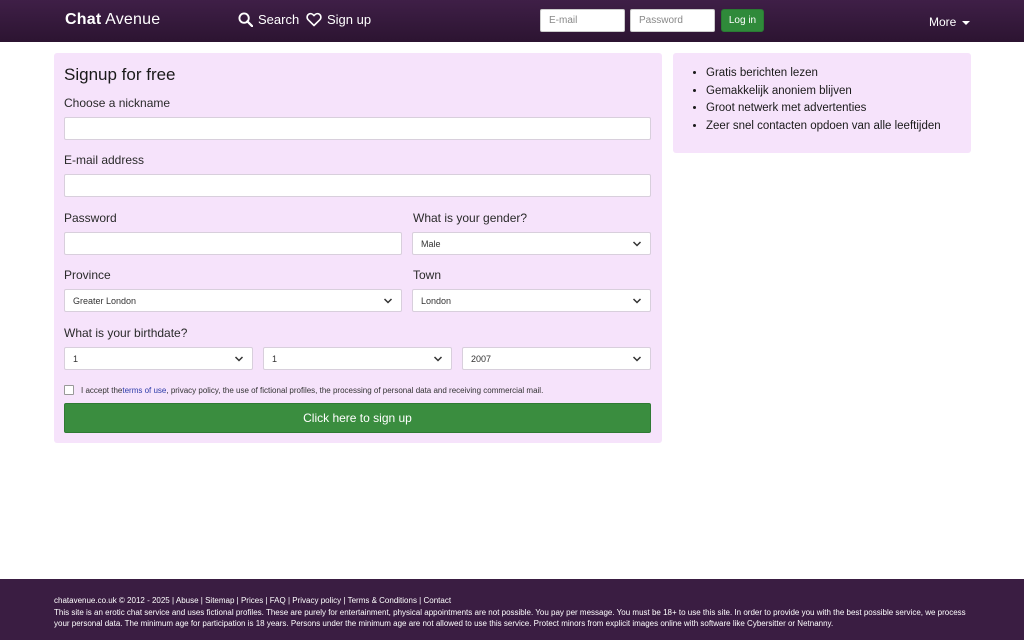  What do you see at coordinates (112, 600) in the screenshot?
I see `footer-copyright: chatavenue.co.uk © 2012 - 2025` at bounding box center [112, 600].